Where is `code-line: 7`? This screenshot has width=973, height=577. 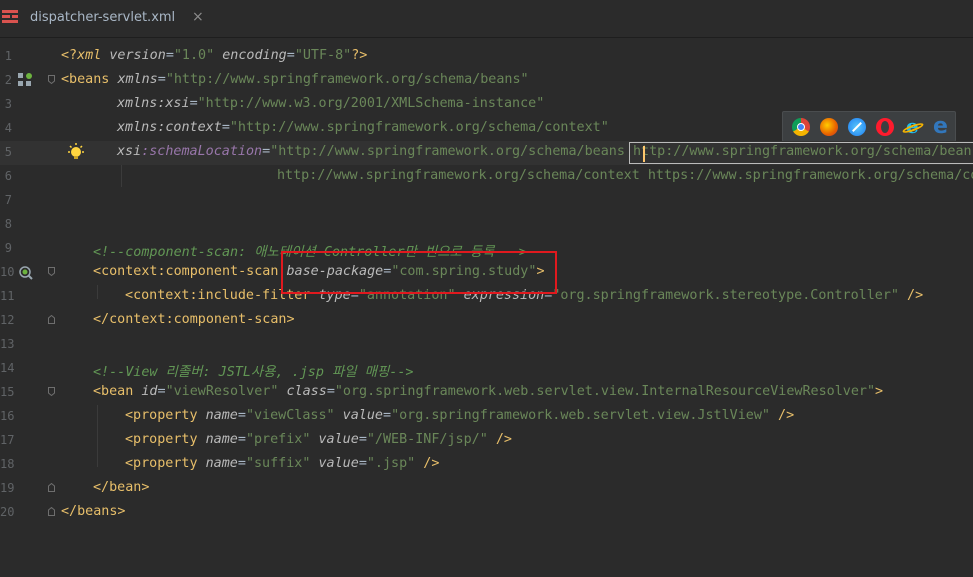
code-line: 7 is located at coordinates (486, 201).